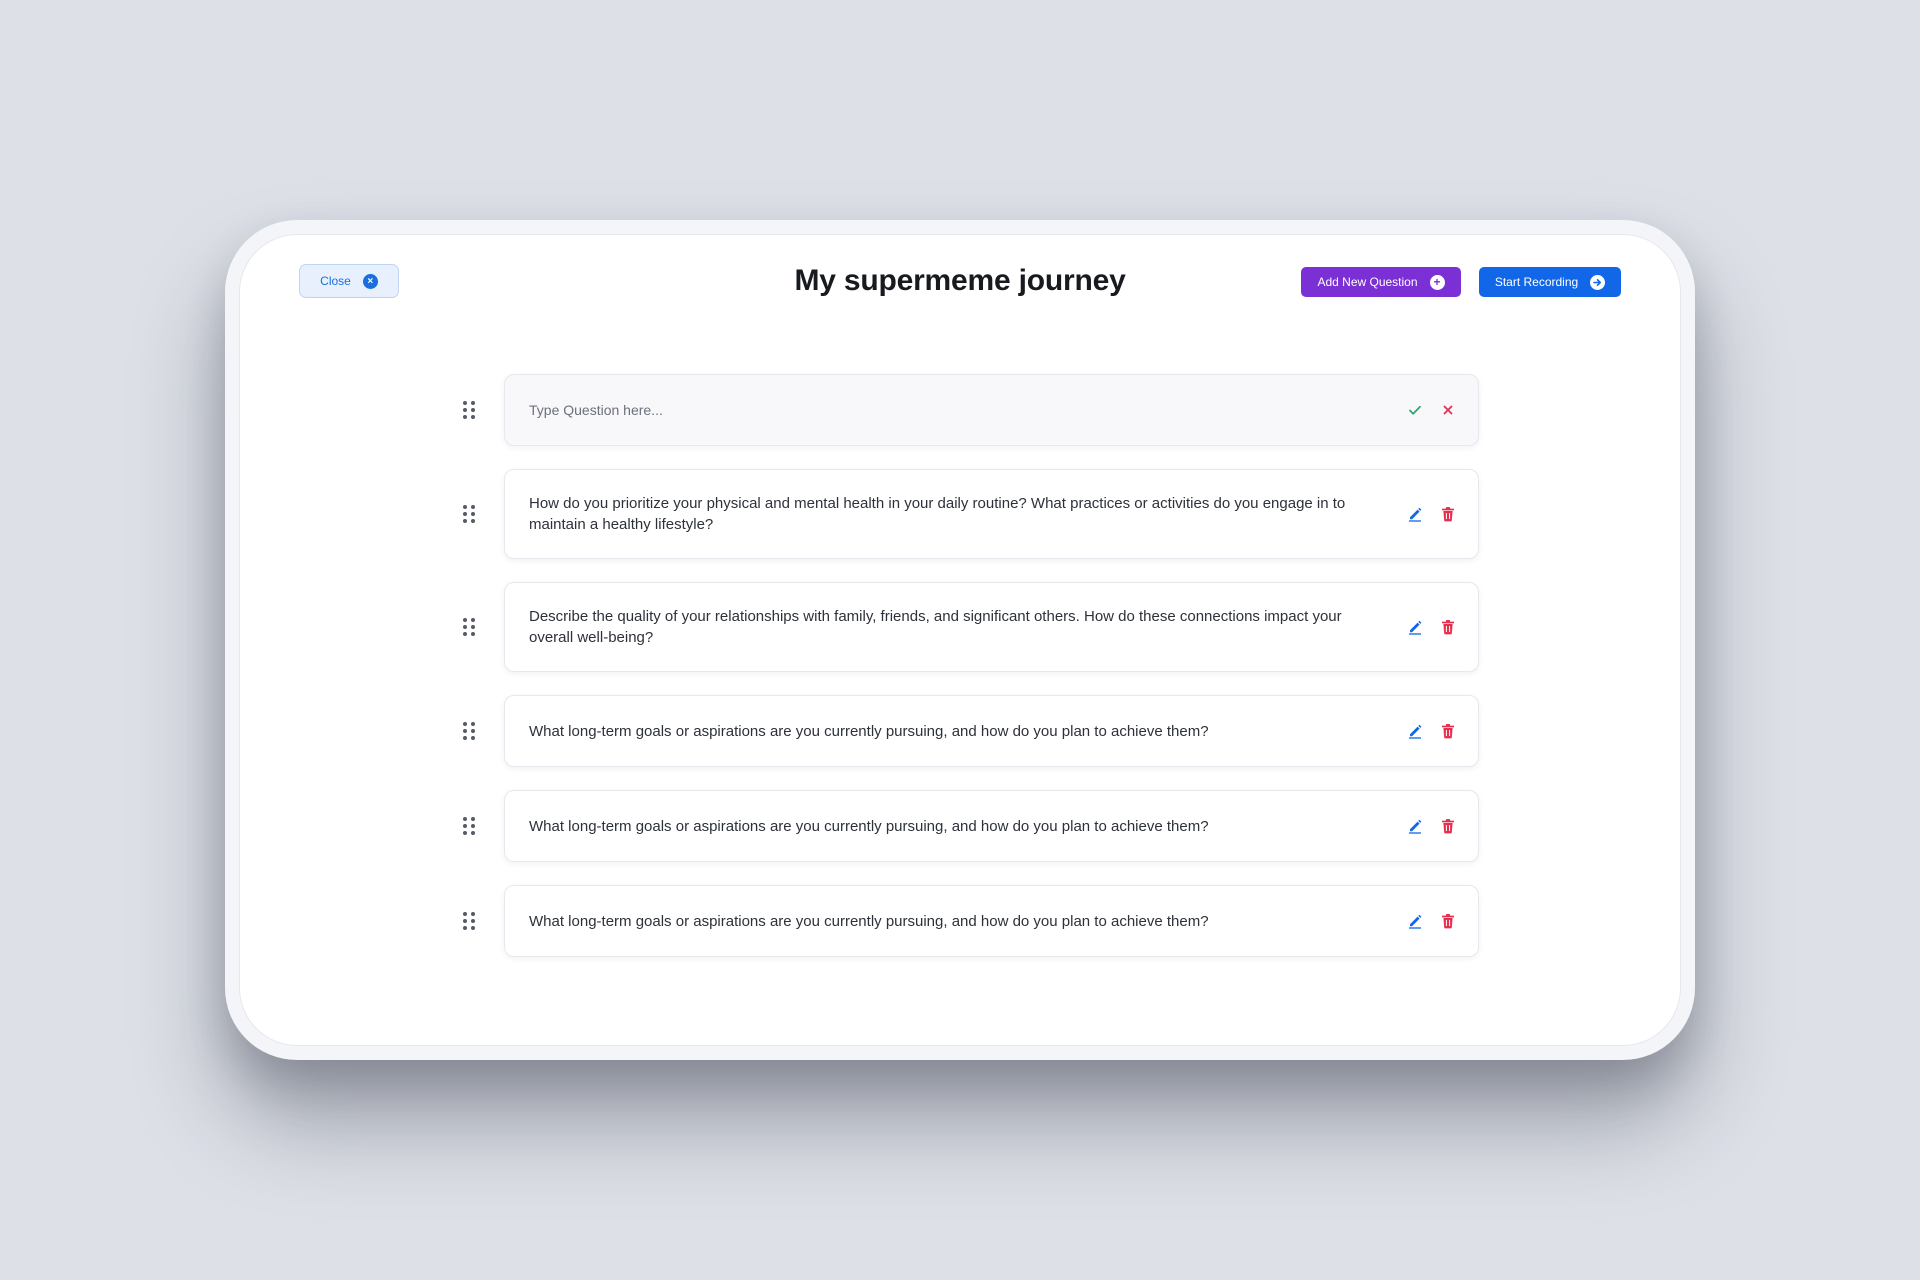  I want to click on new-question-card, so click(991, 410).